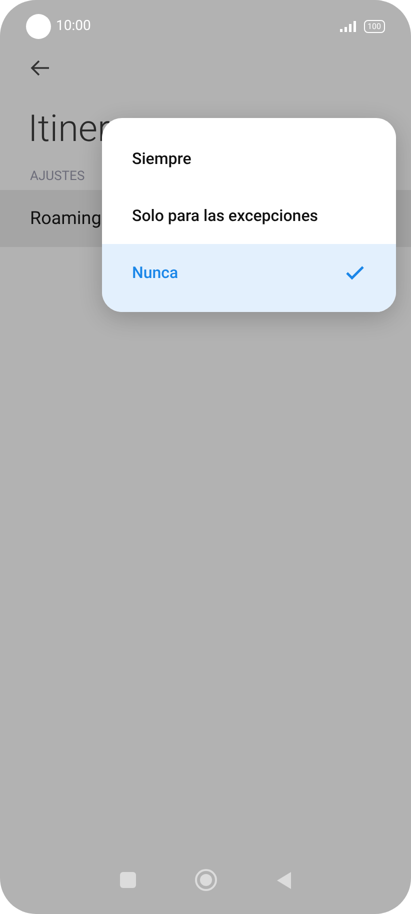  What do you see at coordinates (374, 26) in the screenshot?
I see `battery-indicator: 100` at bounding box center [374, 26].